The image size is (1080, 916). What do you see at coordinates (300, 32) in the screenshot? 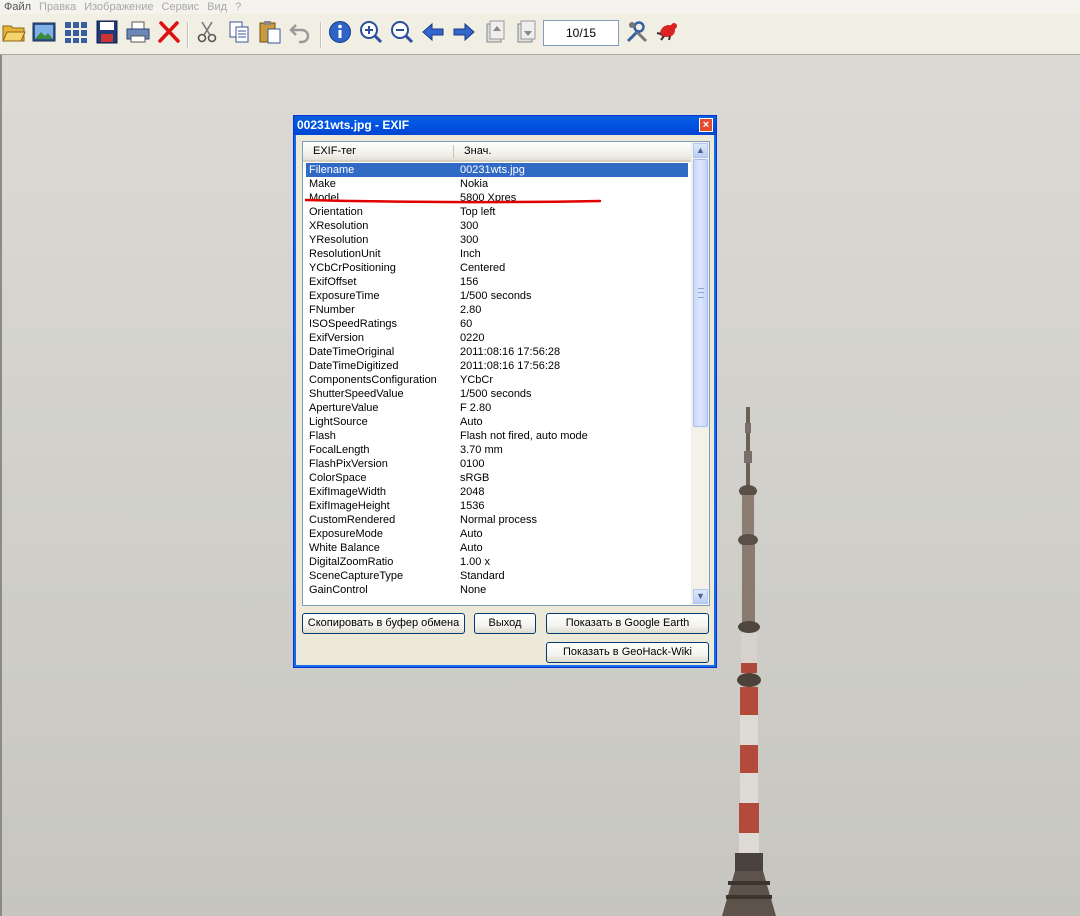
I see `undo-icon` at bounding box center [300, 32].